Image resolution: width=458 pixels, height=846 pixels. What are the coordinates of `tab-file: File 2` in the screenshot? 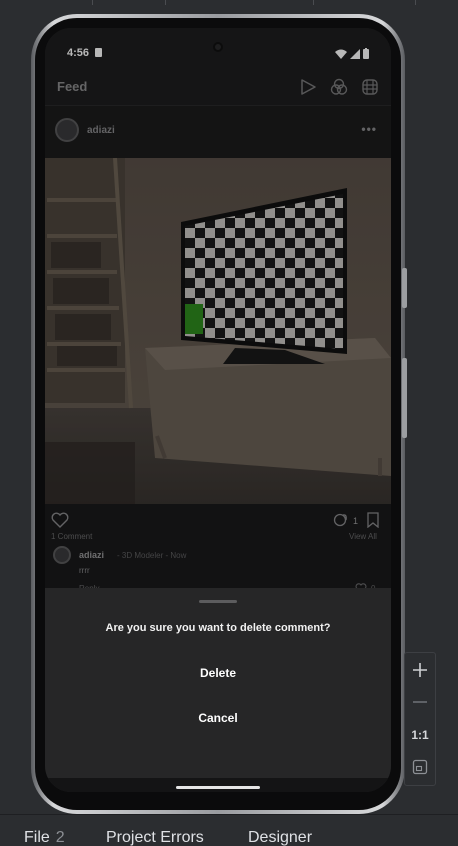 It's located at (44, 837).